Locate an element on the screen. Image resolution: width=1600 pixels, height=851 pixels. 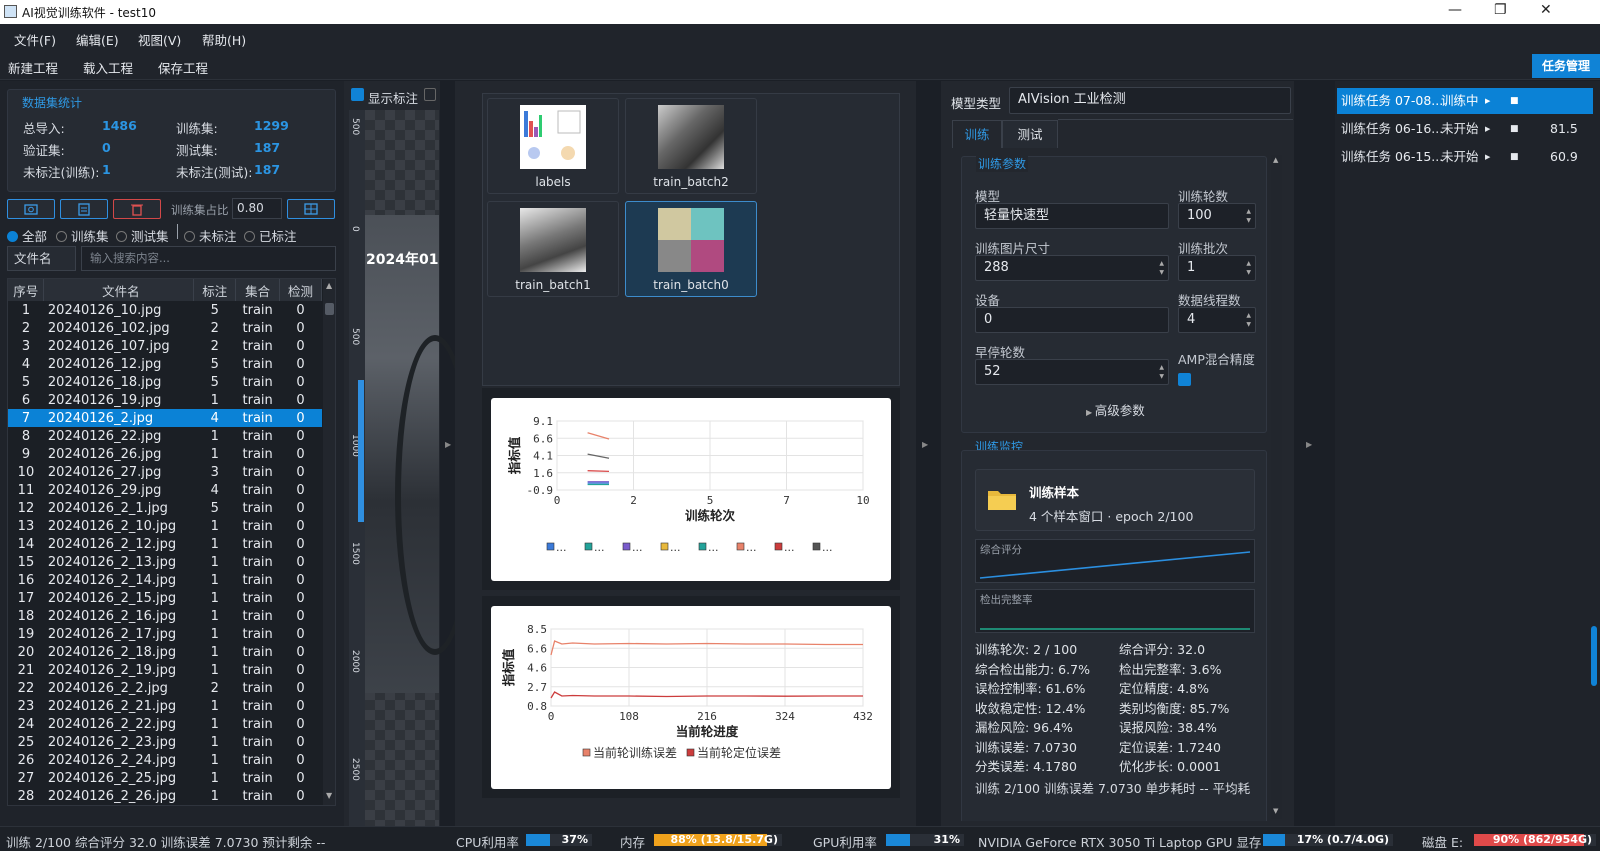
table-row: 17 20240126_2_15.jpg 1 train 0 is located at coordinates (165, 598).